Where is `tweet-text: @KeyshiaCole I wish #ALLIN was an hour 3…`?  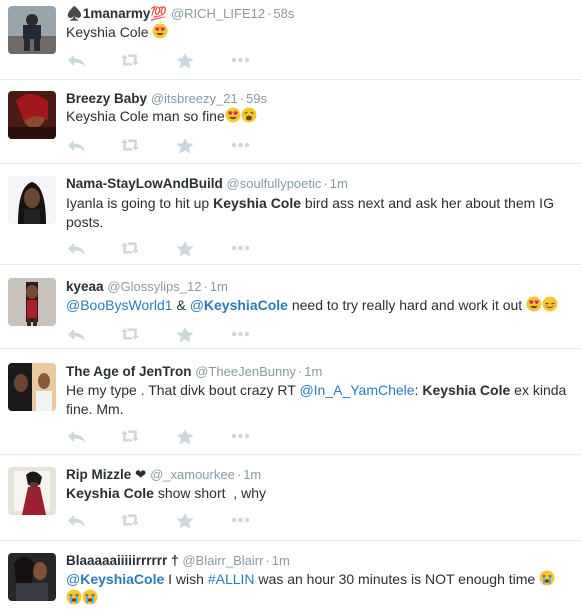 tweet-text: @KeyshiaCole I wish #ALLIN was an hour 3… is located at coordinates (318, 589).